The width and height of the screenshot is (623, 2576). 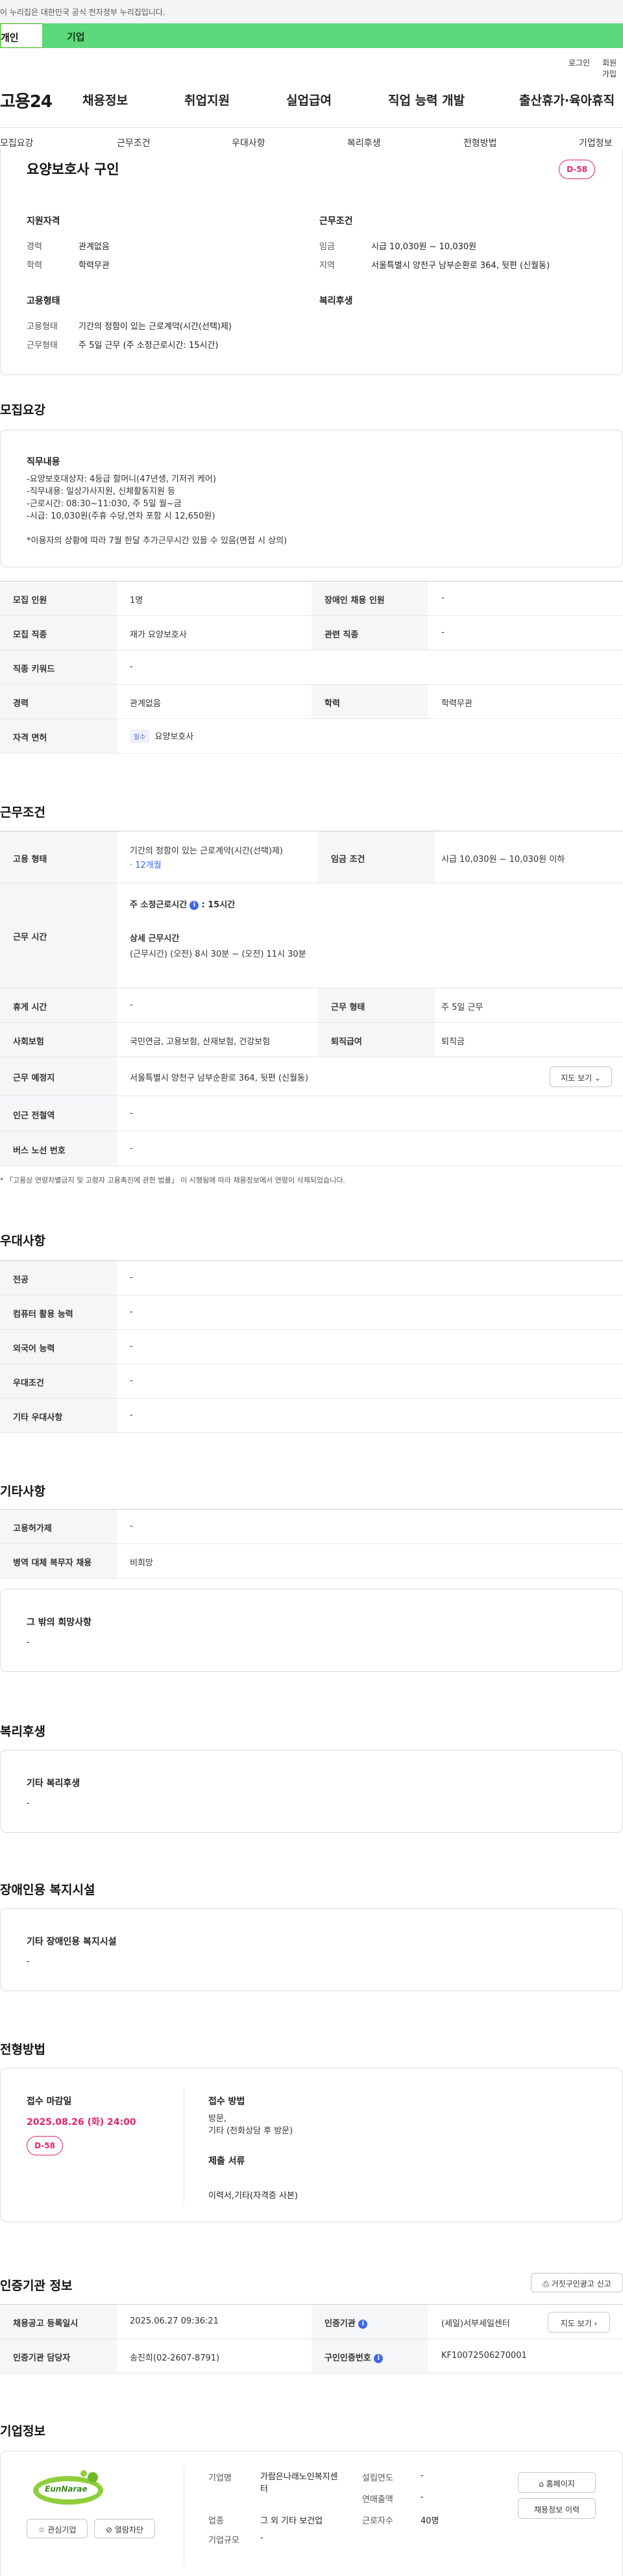 I want to click on table-row: 사회보험 국민연금, 고용보험, 산재보험, 건강보험 퇴직급여 퇴직금, so click(x=311, y=1040).